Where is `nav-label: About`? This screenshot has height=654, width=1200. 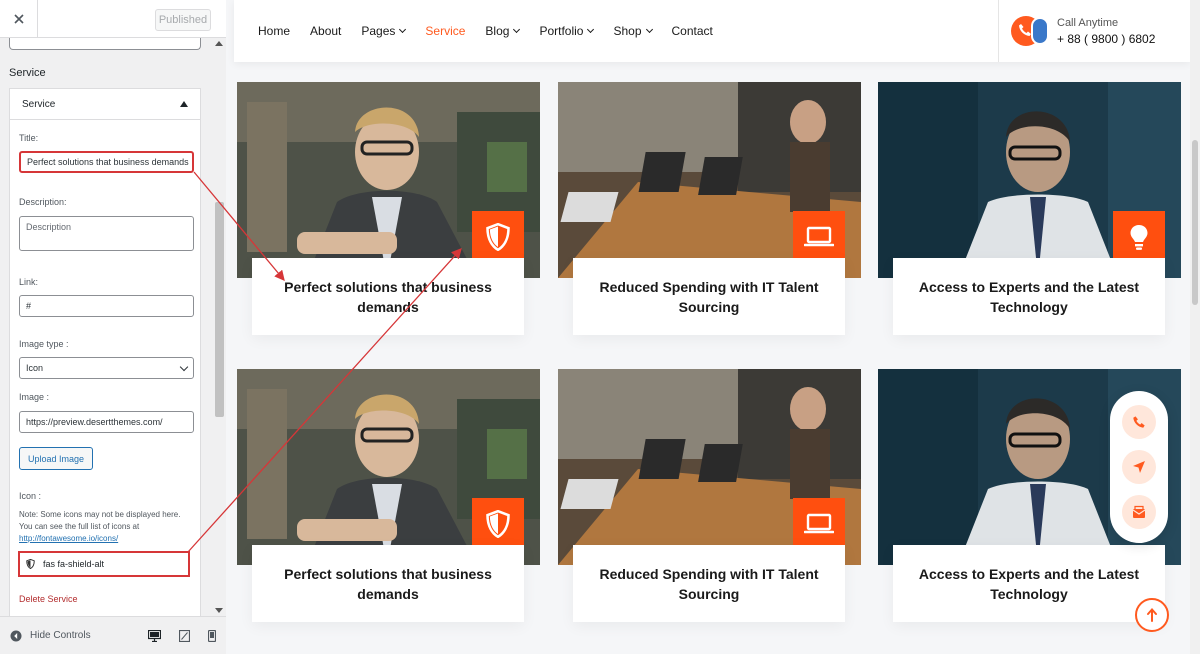
nav-label: About is located at coordinates (326, 31).